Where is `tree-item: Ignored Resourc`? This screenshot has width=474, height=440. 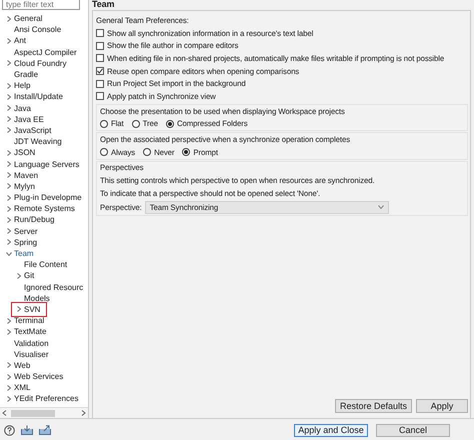
tree-item: Ignored Resourc is located at coordinates (54, 287).